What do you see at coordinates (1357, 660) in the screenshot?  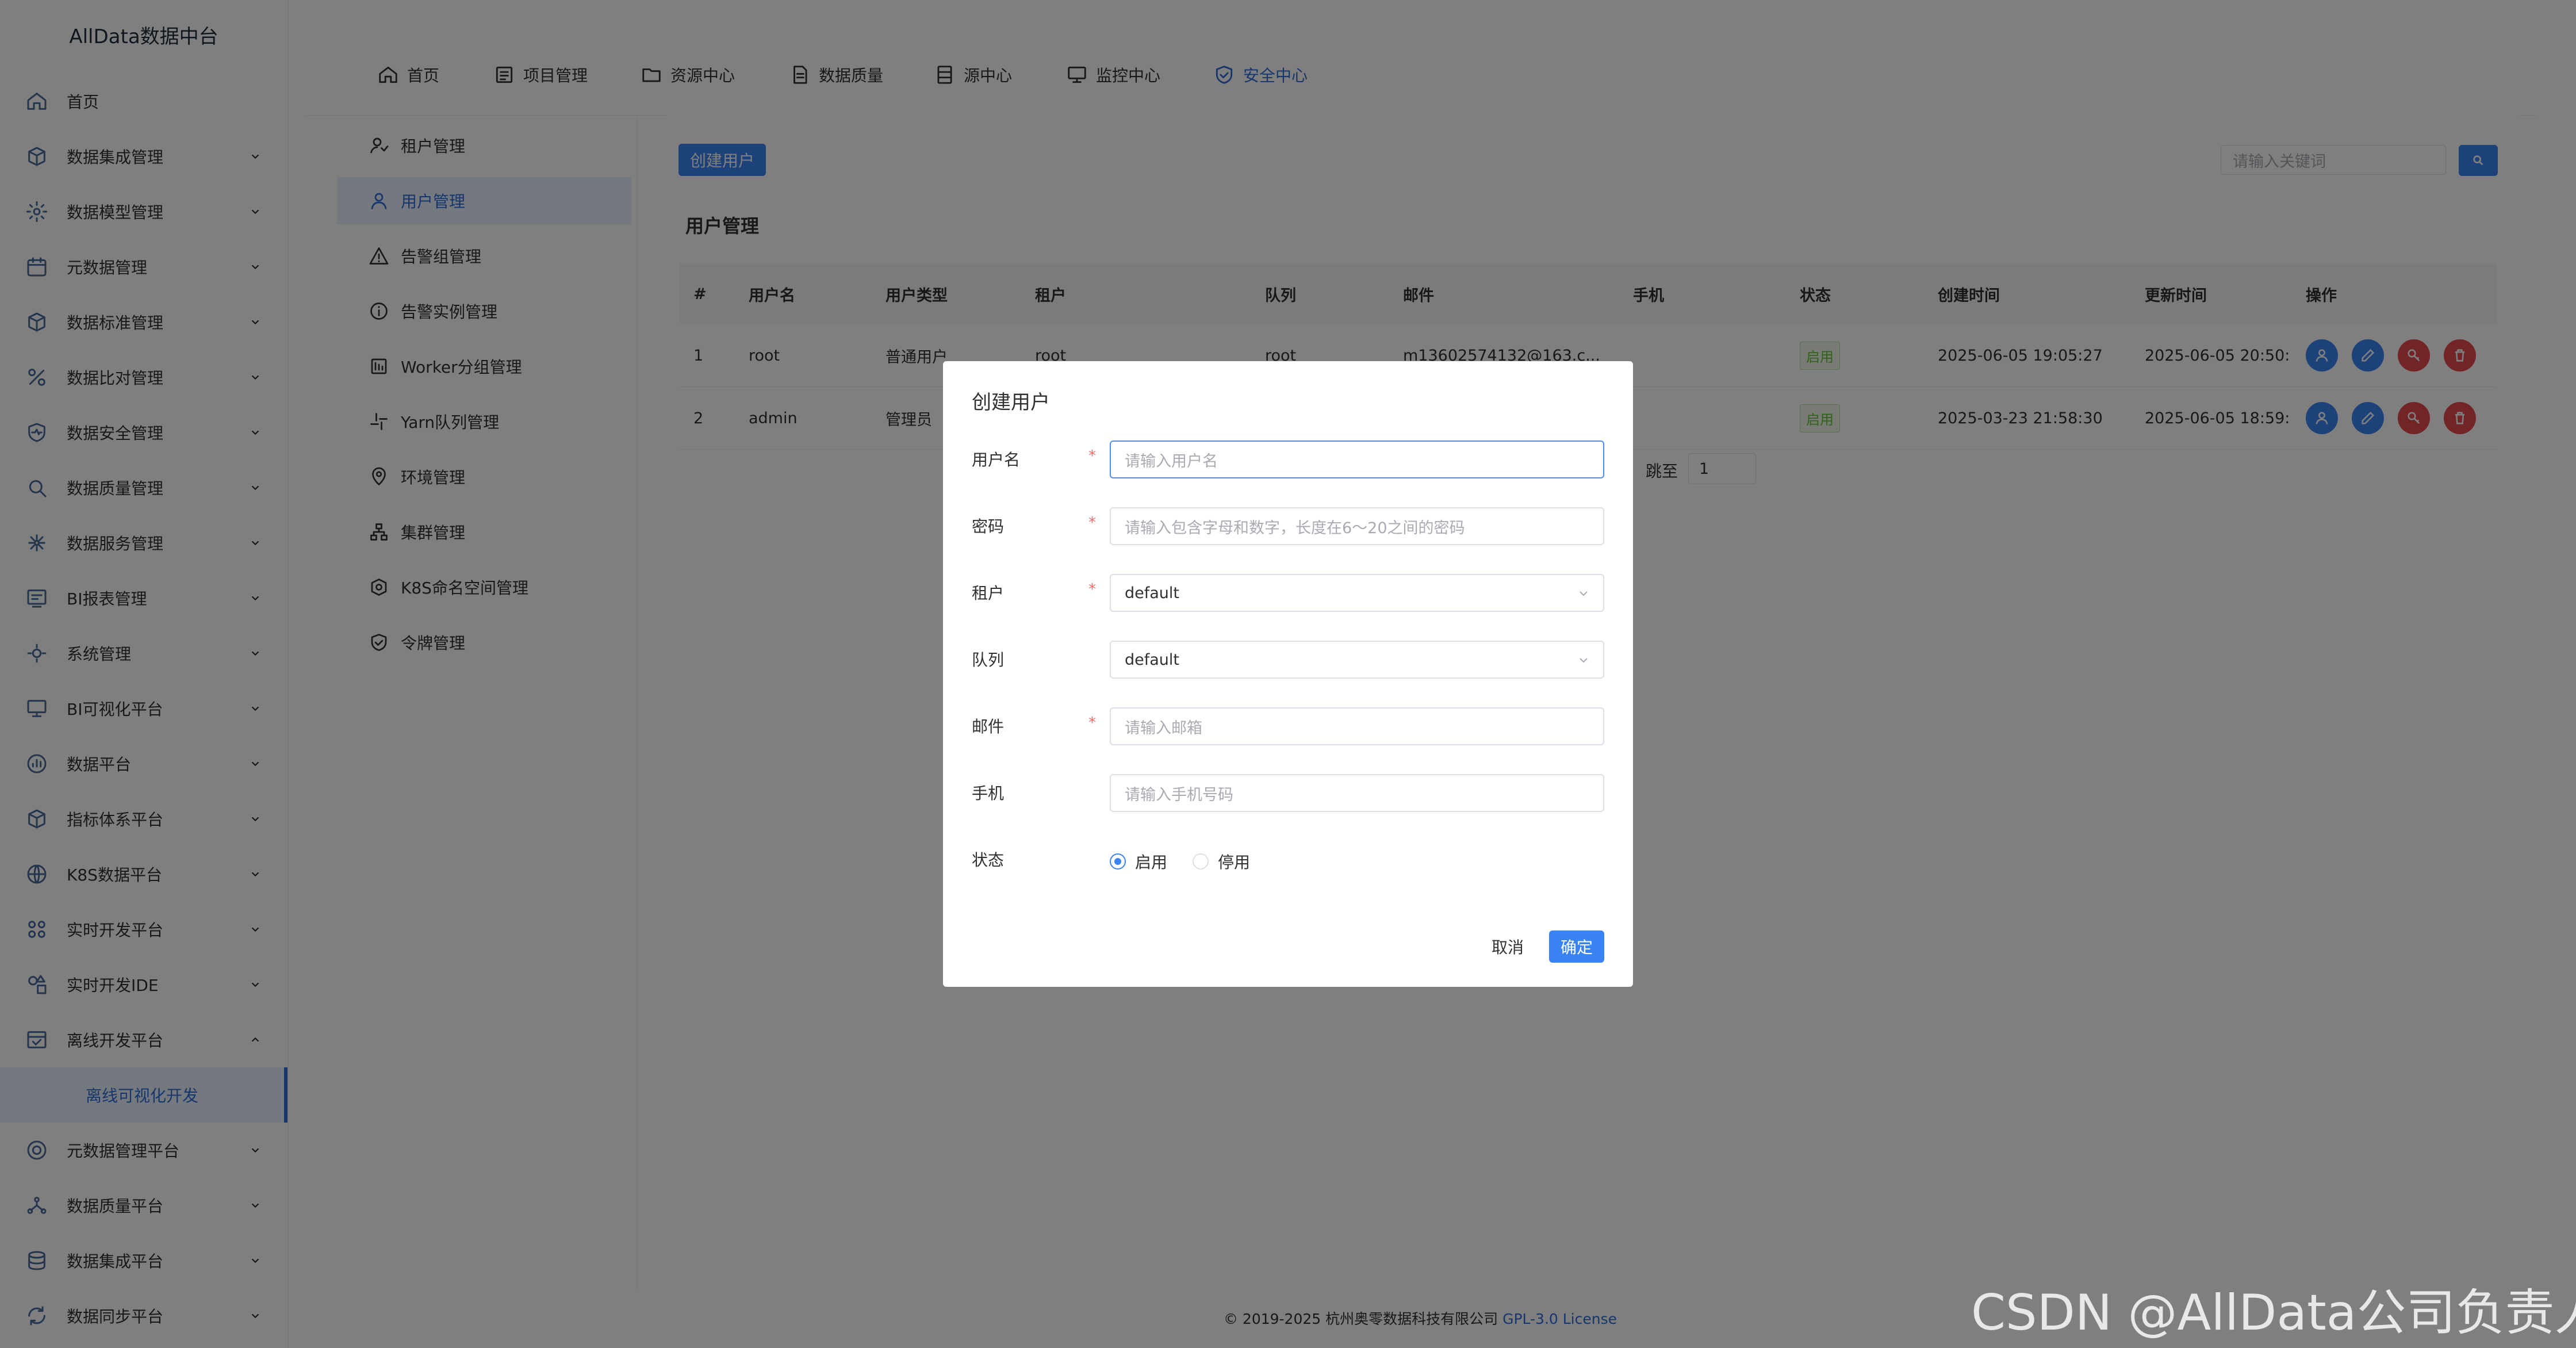 I see `queue-select: default` at bounding box center [1357, 660].